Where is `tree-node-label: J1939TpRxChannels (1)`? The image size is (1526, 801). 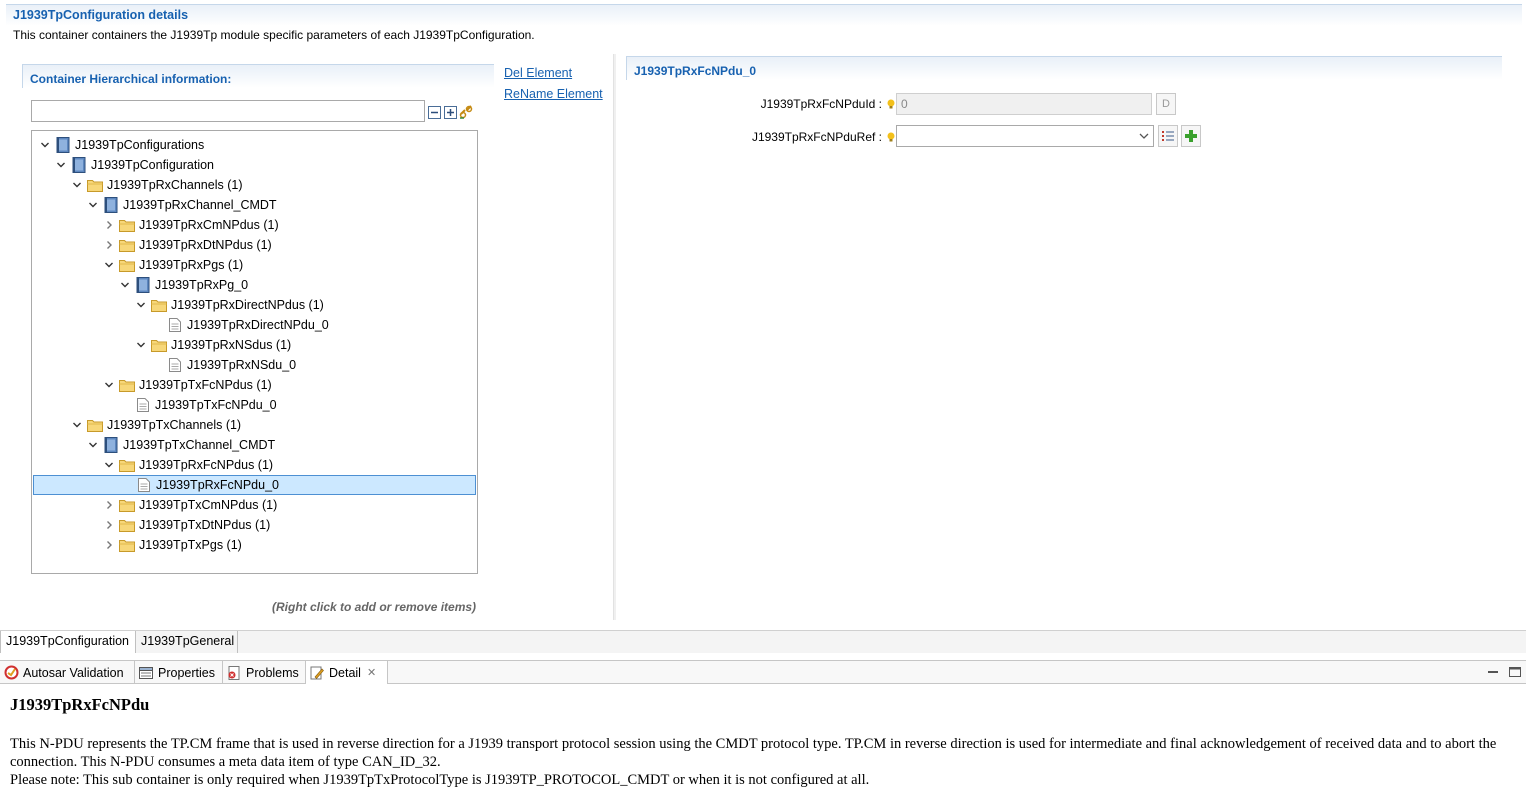
tree-node-label: J1939TpRxChannels (1) is located at coordinates (175, 185).